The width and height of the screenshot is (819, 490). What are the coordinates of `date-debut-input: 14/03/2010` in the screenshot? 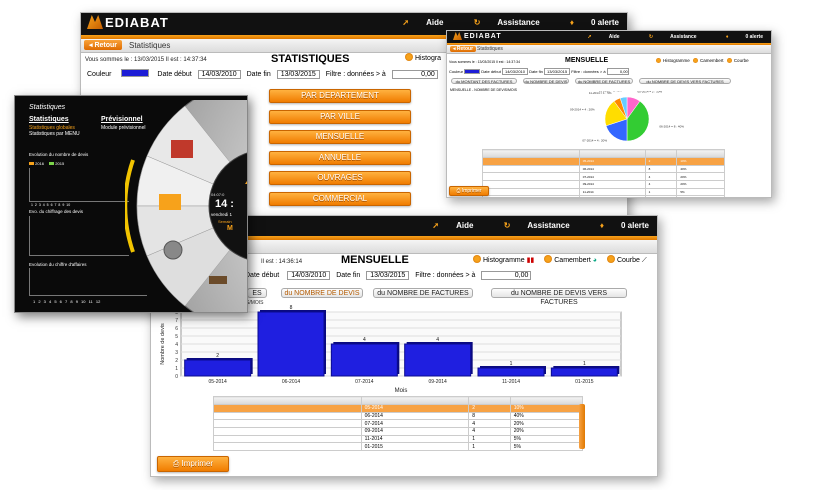 It's located at (219, 74).